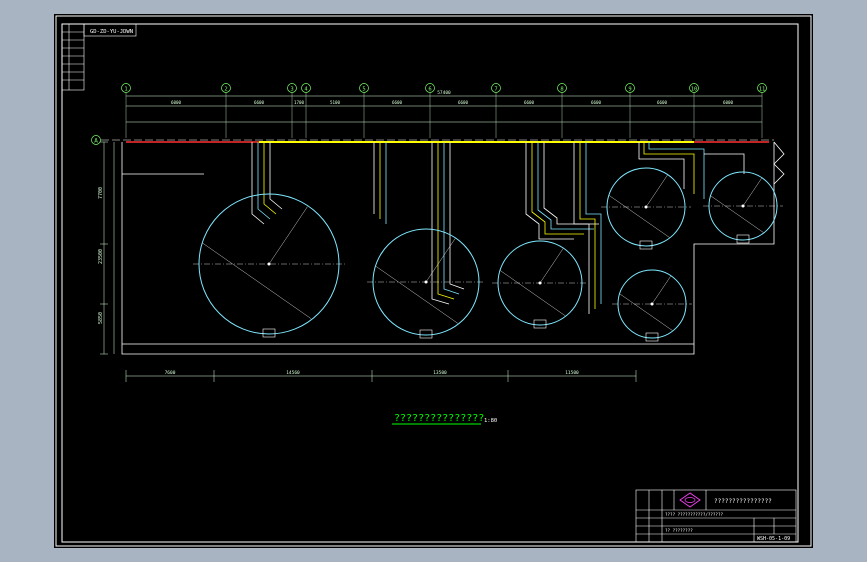  What do you see at coordinates (269, 264) in the screenshot?
I see `tank-1-center-mark` at bounding box center [269, 264].